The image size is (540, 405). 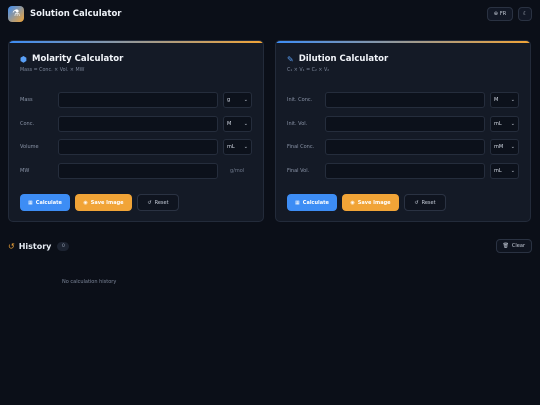 I want to click on mw-input, so click(x=138, y=171).